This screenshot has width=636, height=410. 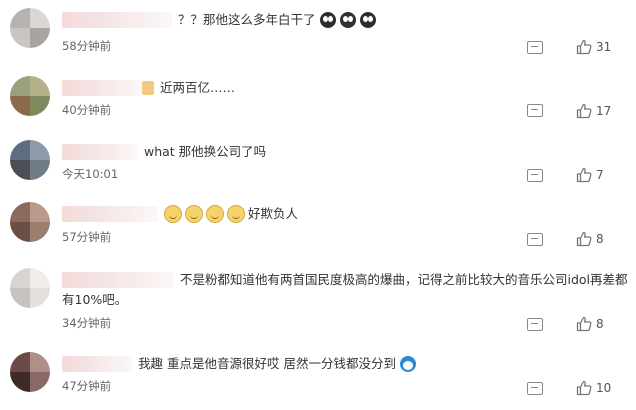 I want to click on comment-body: ？？那他这么多年白干了, so click(x=219, y=20).